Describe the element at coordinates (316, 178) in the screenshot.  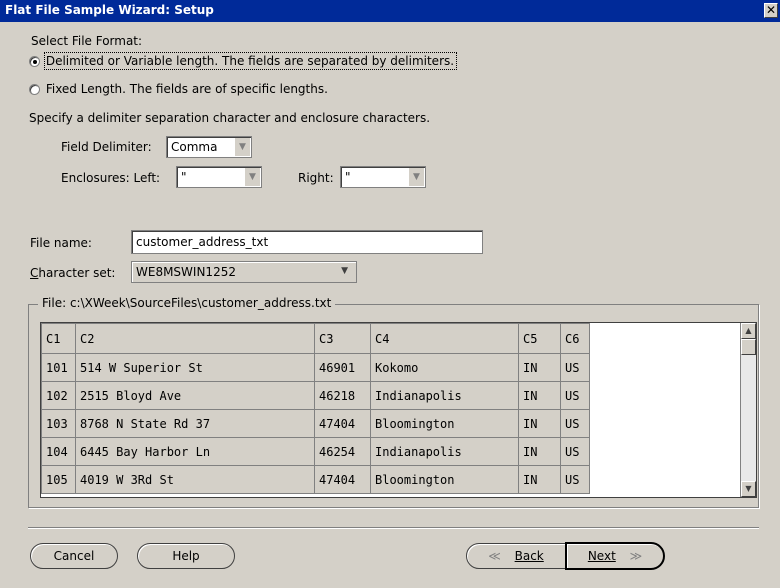
I see `right-label: Right:` at that location.